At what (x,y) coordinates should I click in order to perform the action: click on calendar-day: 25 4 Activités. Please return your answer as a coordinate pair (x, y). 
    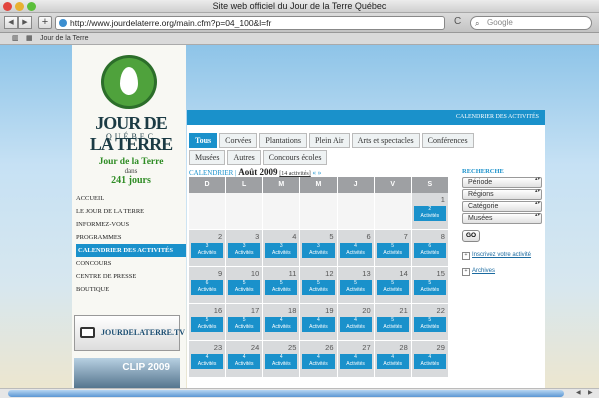
    Looking at the image, I should click on (282, 359).